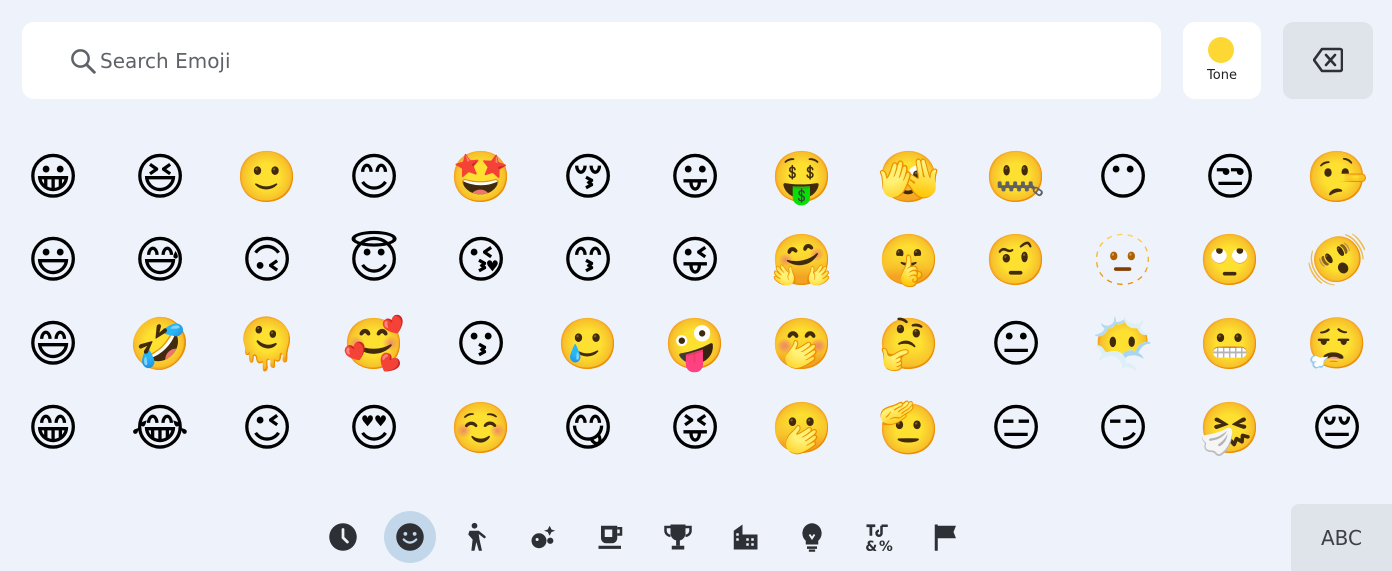  Describe the element at coordinates (1230, 260) in the screenshot. I see `emoji-cell: 🙄` at that location.